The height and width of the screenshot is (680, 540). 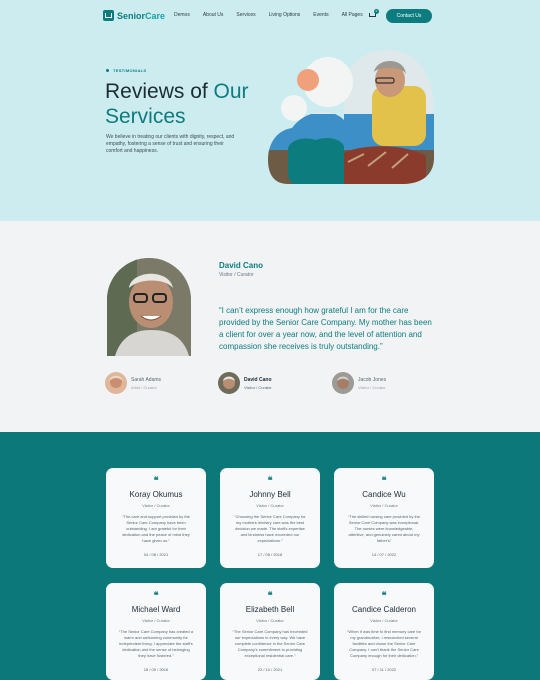 I want to click on card-name: Johnny Bell, so click(x=270, y=494).